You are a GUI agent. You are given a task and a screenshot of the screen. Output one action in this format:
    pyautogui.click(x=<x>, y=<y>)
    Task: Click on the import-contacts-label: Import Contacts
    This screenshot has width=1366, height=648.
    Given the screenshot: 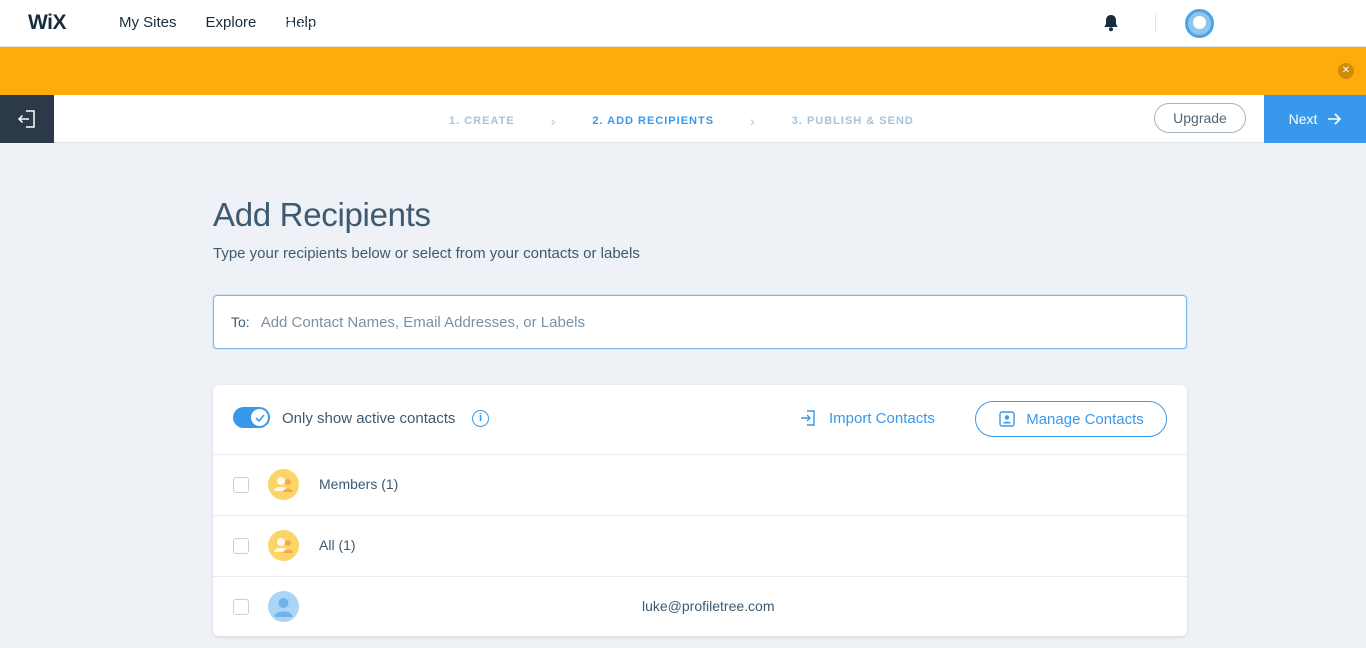 What is the action you would take?
    pyautogui.click(x=882, y=418)
    